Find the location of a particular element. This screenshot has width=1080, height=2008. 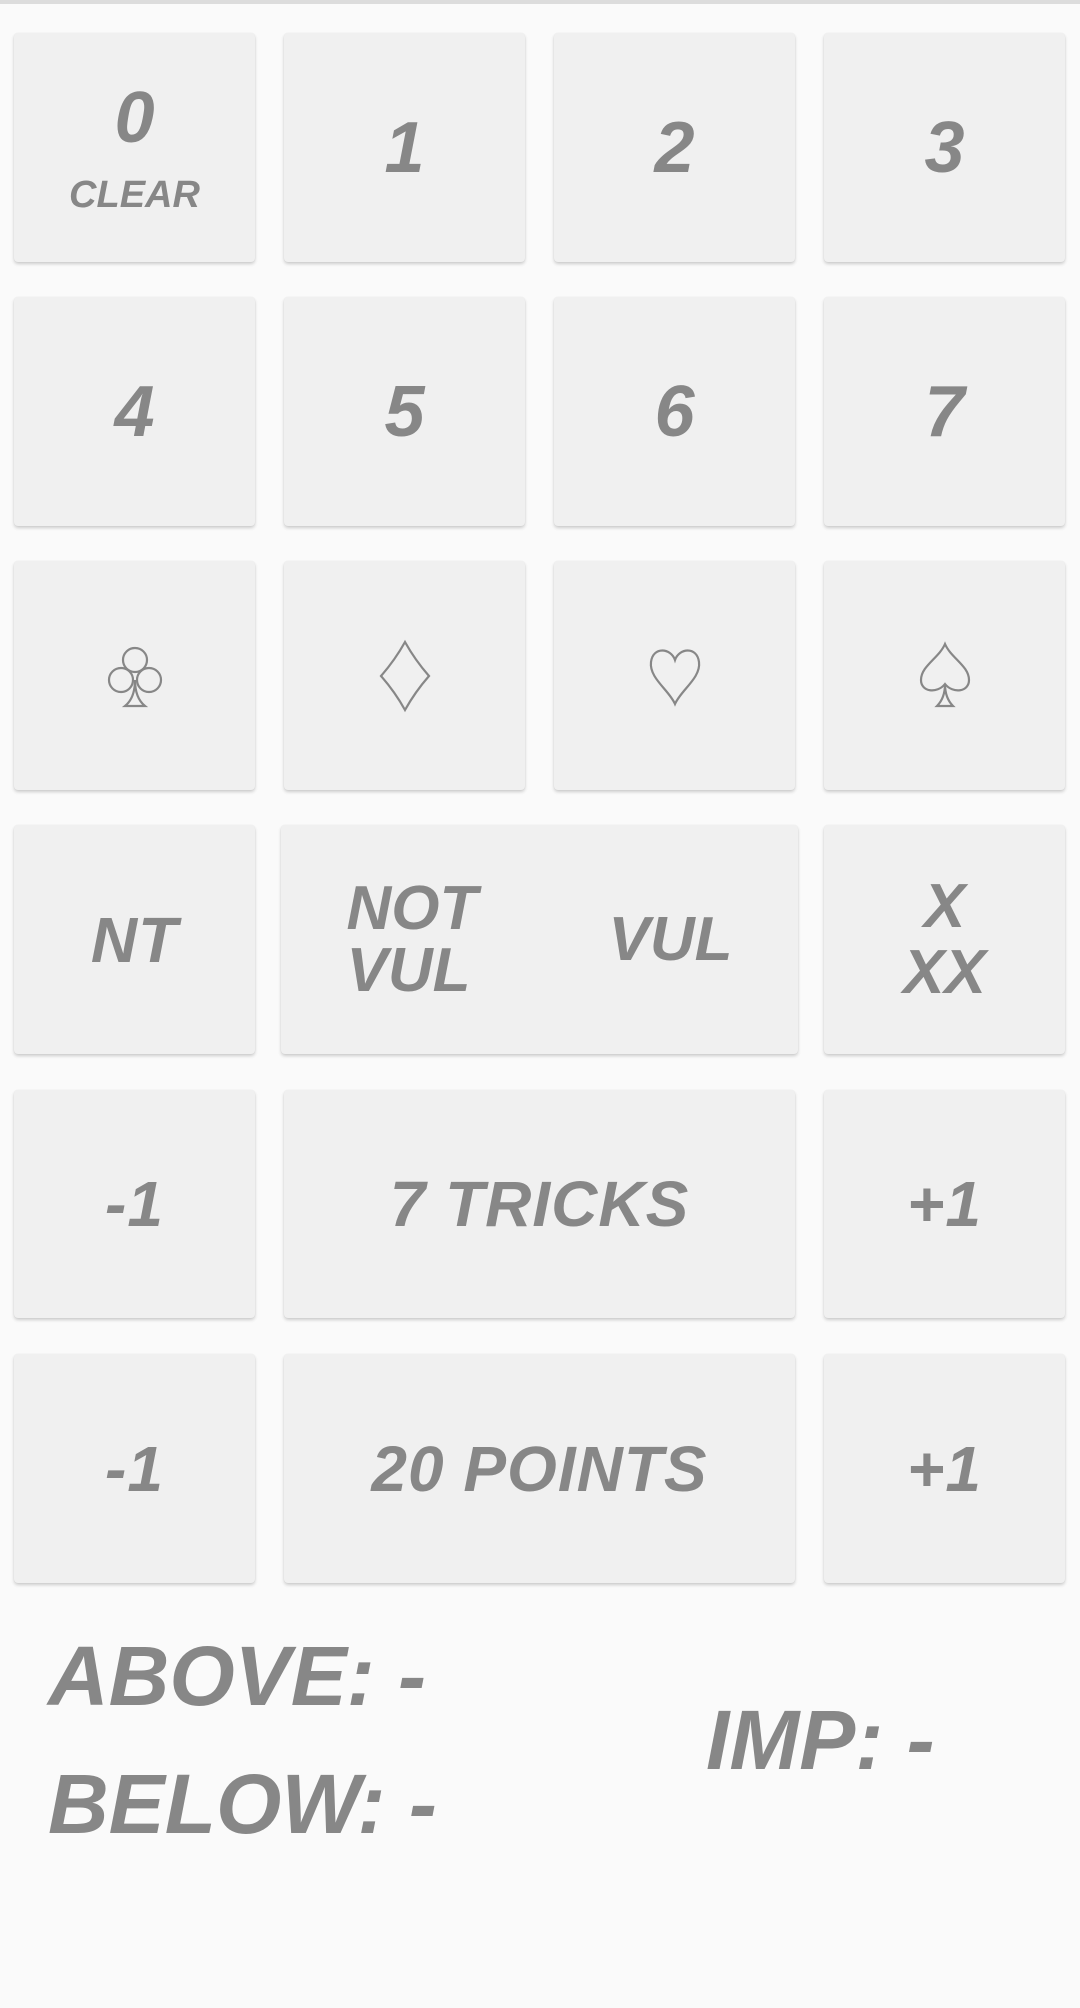

club-icon is located at coordinates (134, 676).